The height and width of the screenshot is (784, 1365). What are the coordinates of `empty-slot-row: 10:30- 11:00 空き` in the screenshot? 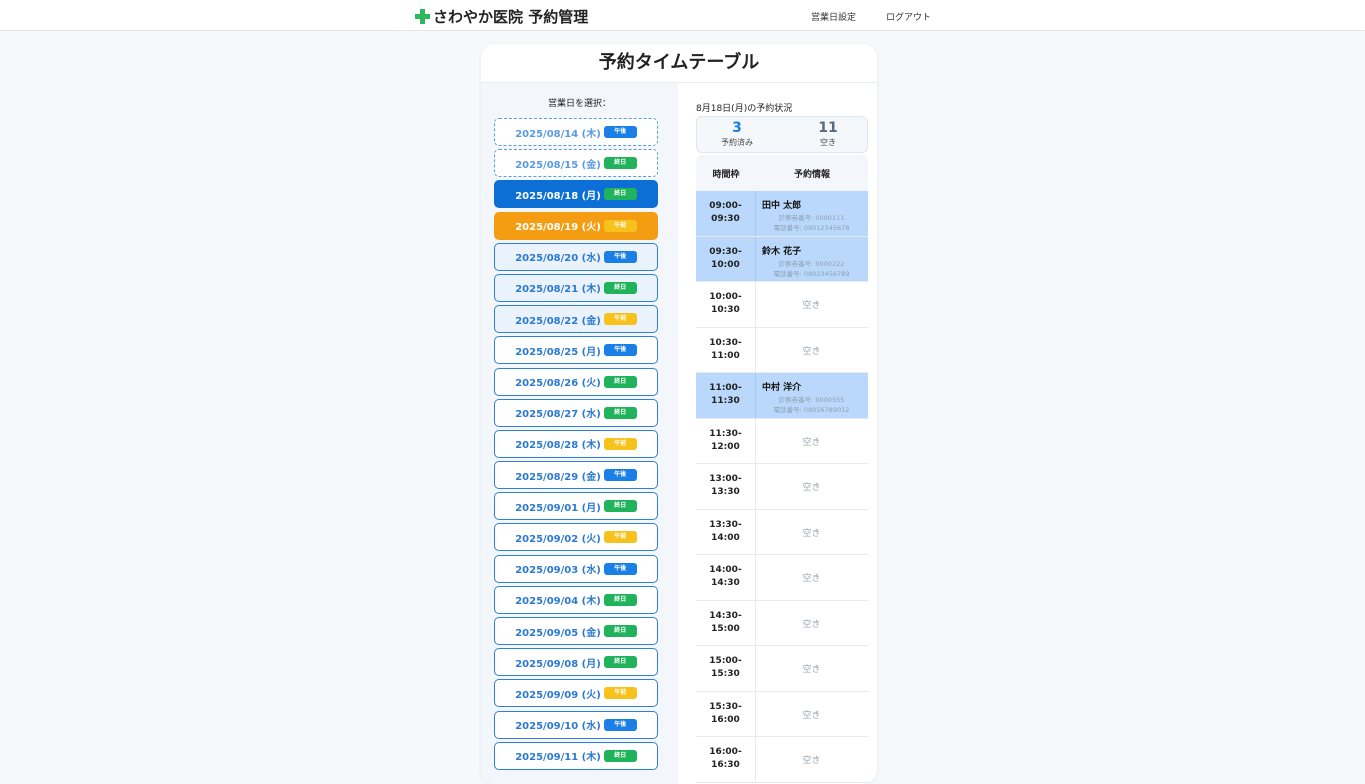 It's located at (782, 350).